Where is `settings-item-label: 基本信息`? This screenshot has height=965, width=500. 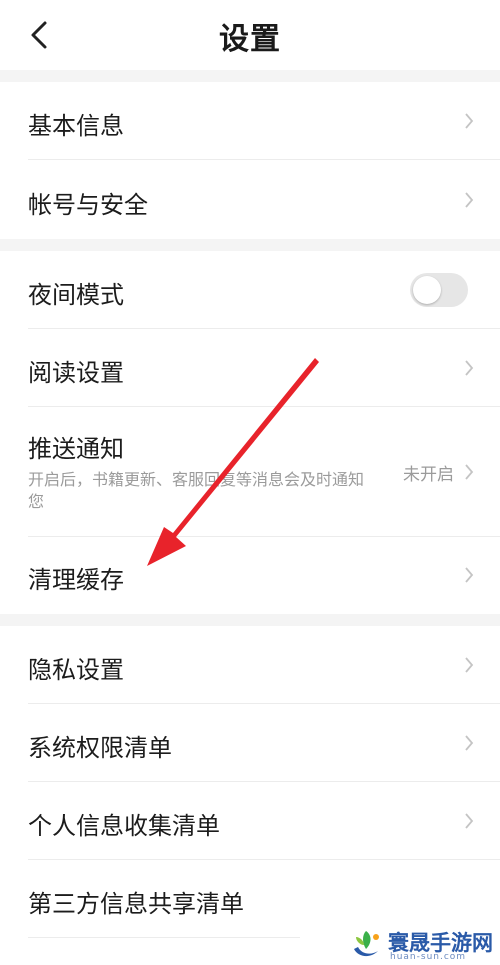 settings-item-label: 基本信息 is located at coordinates (76, 126).